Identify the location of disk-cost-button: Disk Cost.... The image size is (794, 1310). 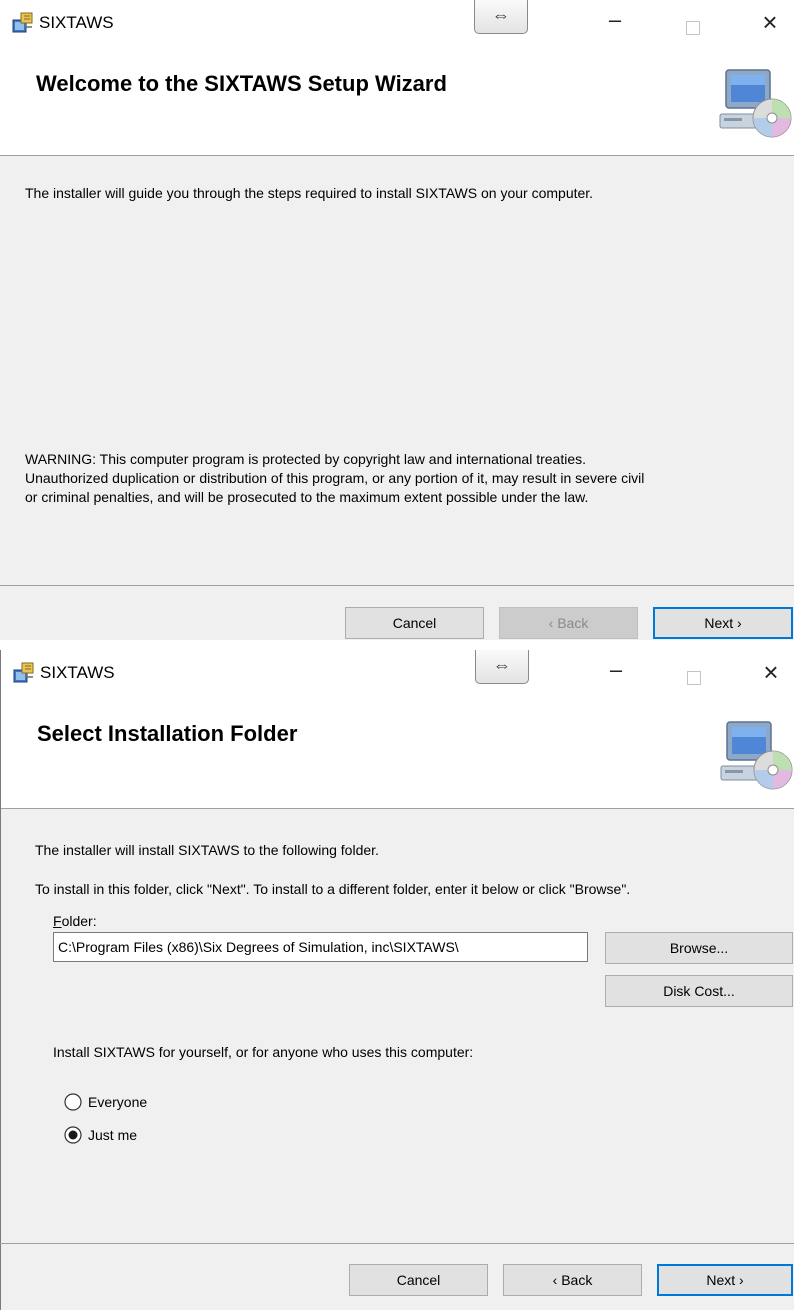
(699, 991).